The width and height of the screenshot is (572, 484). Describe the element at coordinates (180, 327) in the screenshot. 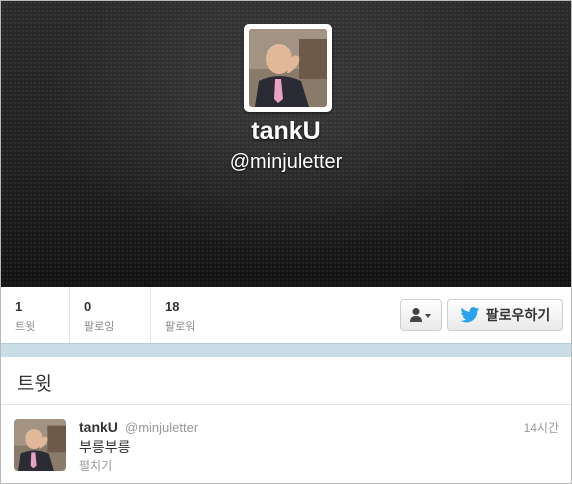

I see `stat-followers-label: 팔로워` at that location.